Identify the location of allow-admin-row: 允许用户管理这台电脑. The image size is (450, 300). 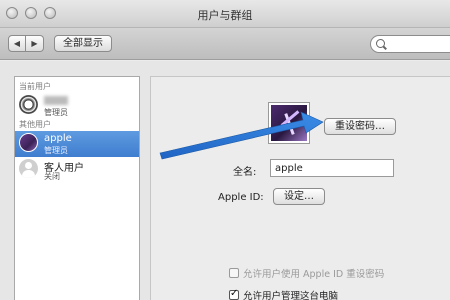
(283, 294).